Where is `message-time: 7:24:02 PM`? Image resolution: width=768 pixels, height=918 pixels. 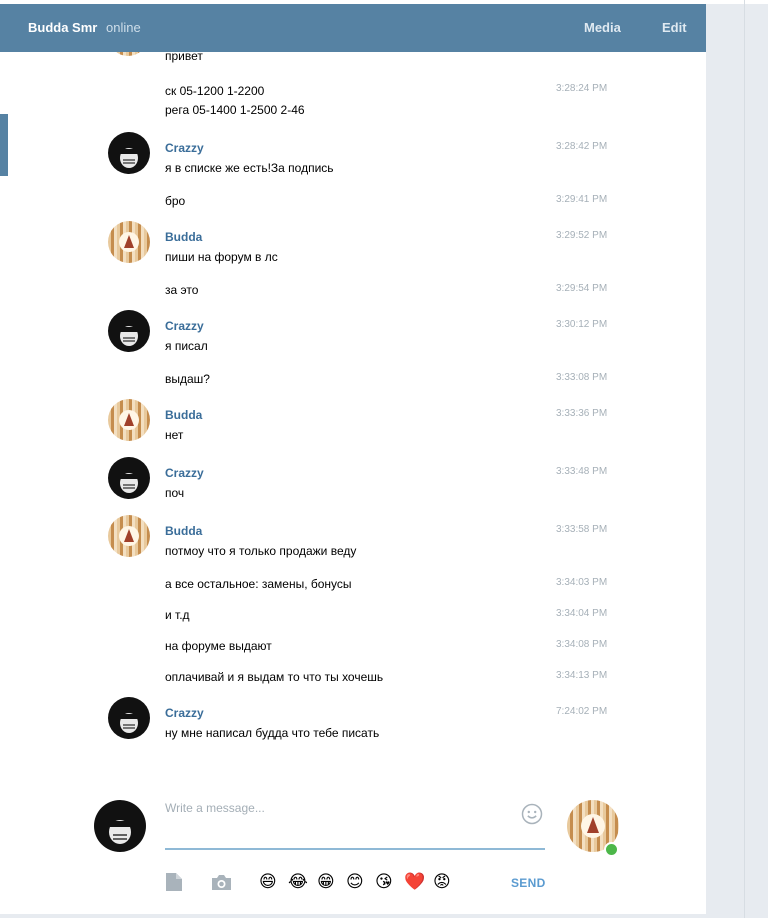
message-time: 7:24:02 PM is located at coordinates (582, 711).